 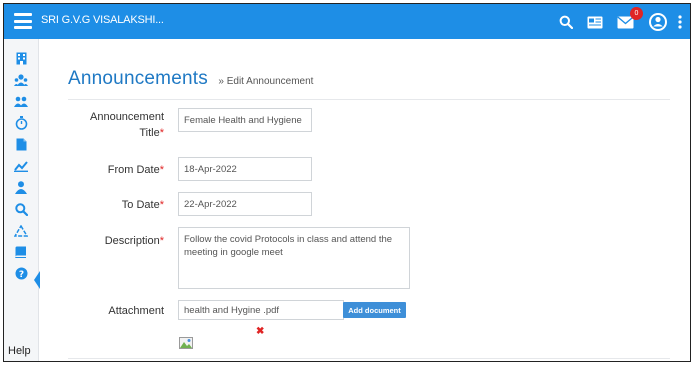 What do you see at coordinates (23, 21) in the screenshot?
I see `menu-icon` at bounding box center [23, 21].